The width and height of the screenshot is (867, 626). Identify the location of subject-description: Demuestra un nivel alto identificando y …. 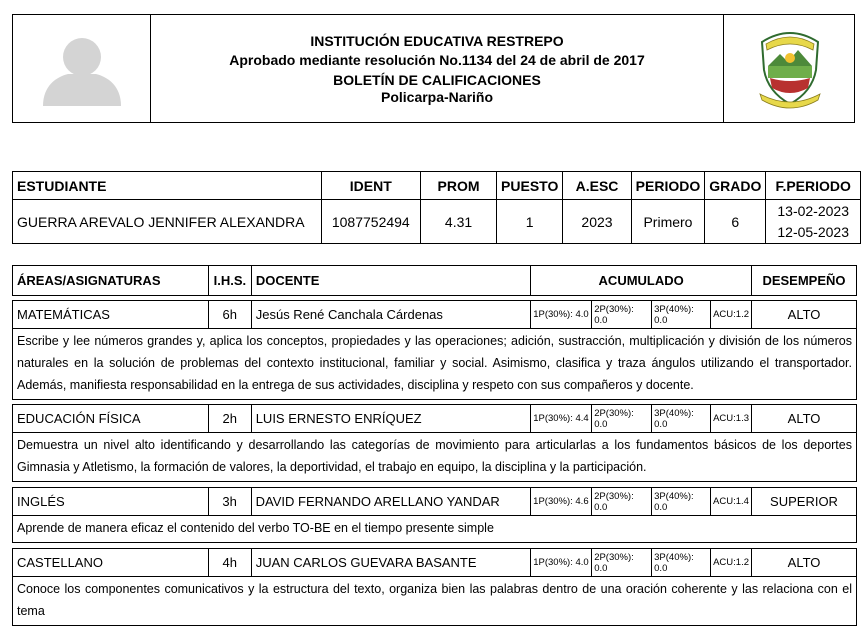
(434, 457).